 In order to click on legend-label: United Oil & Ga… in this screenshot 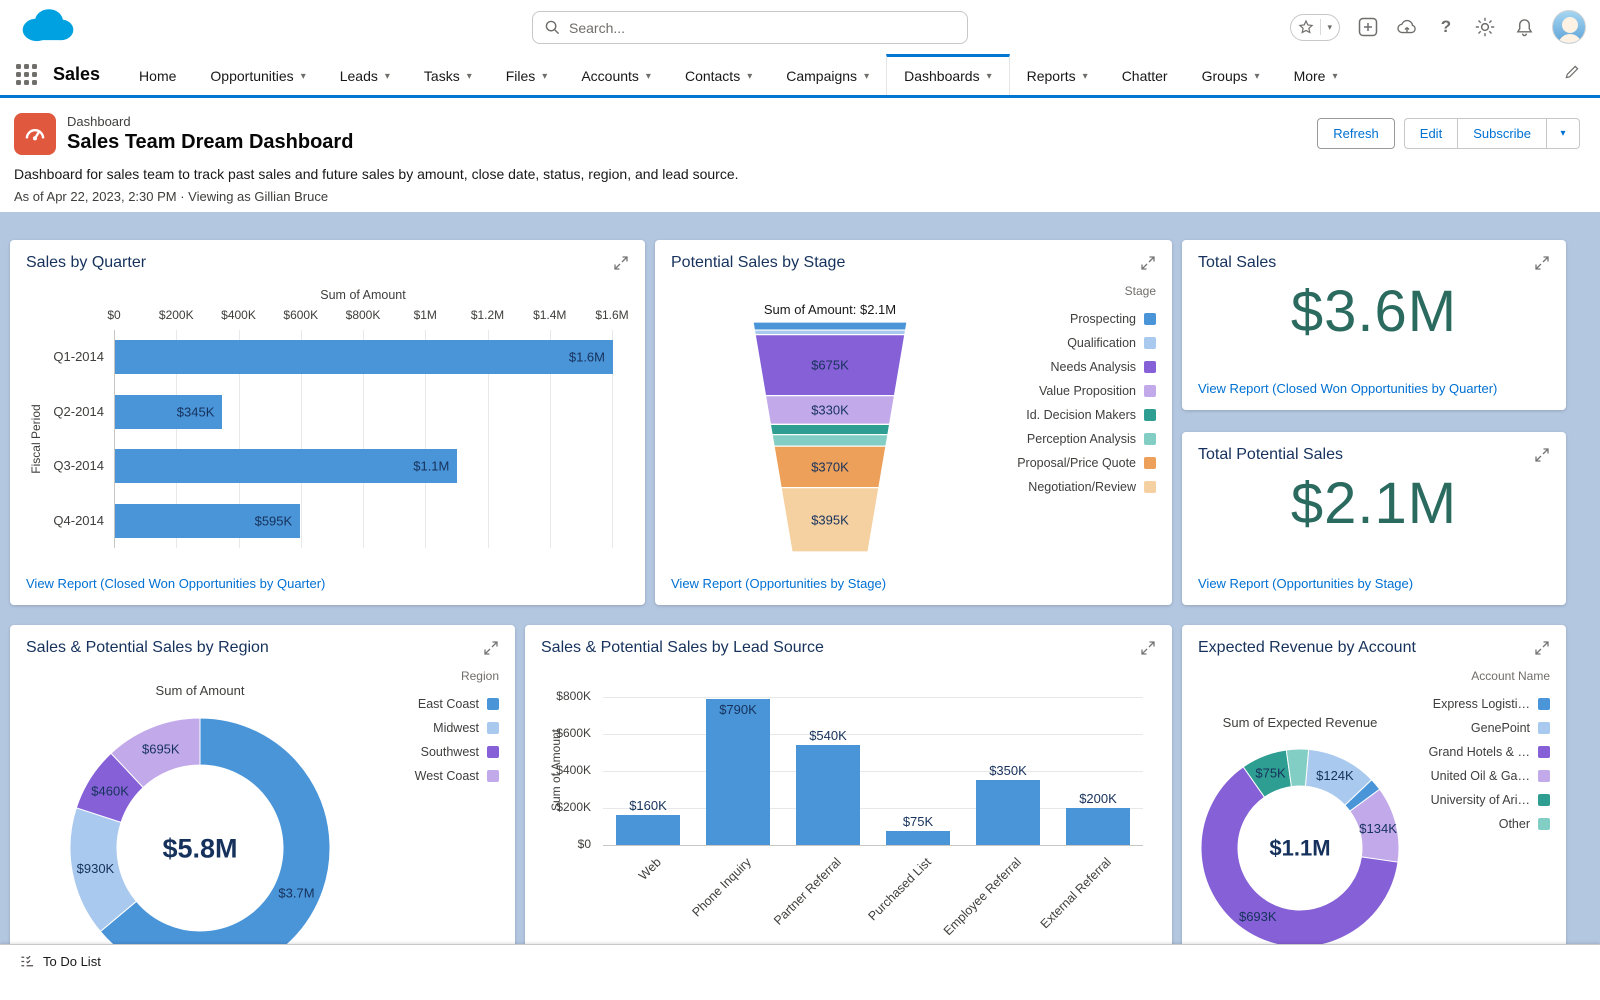, I will do `click(1480, 776)`.